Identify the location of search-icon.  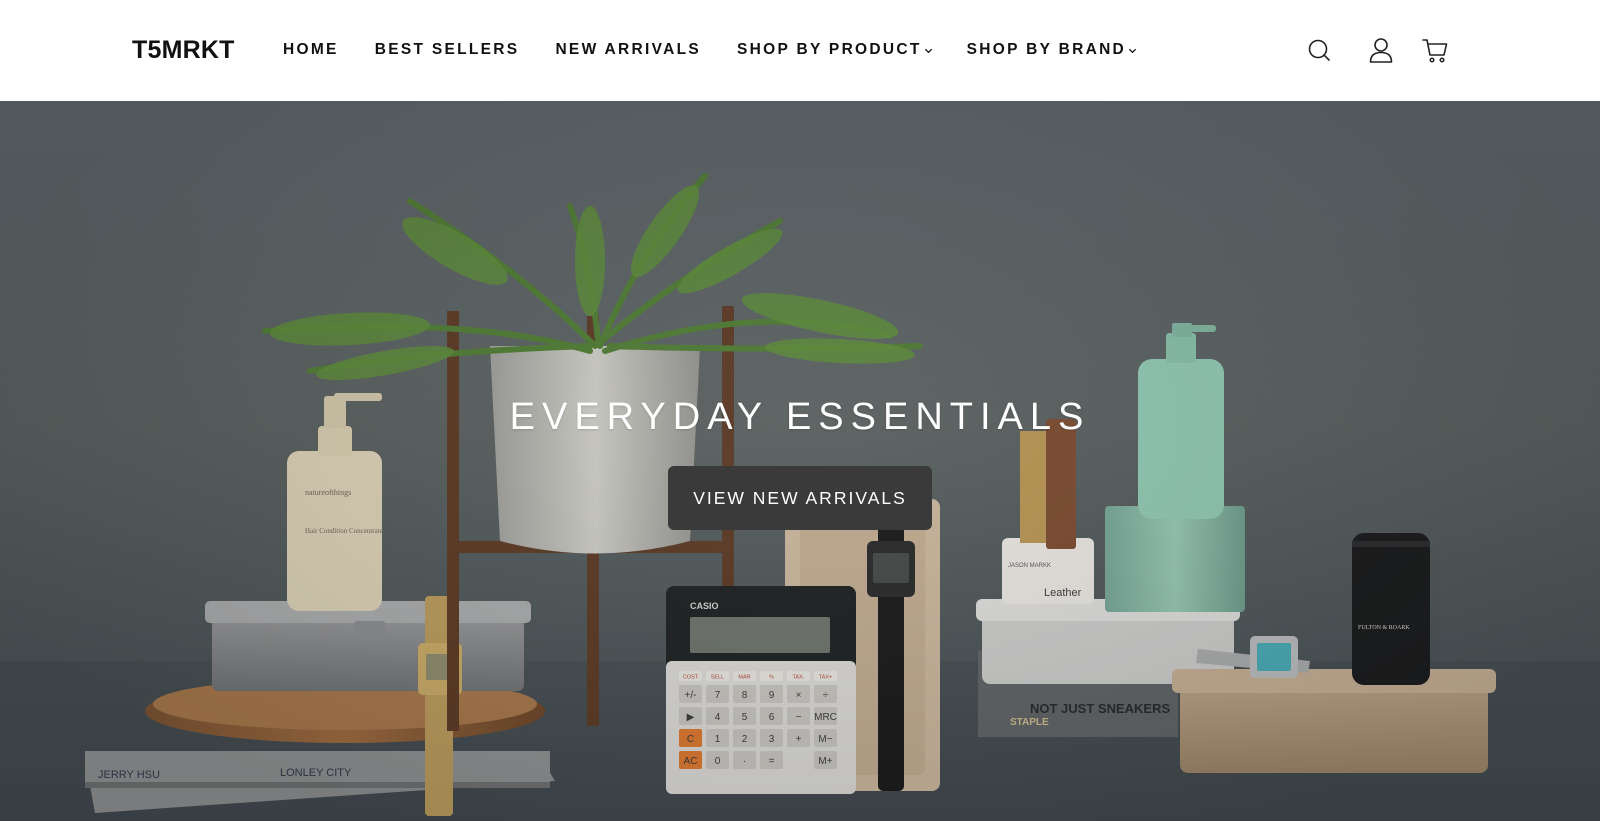
(1320, 51).